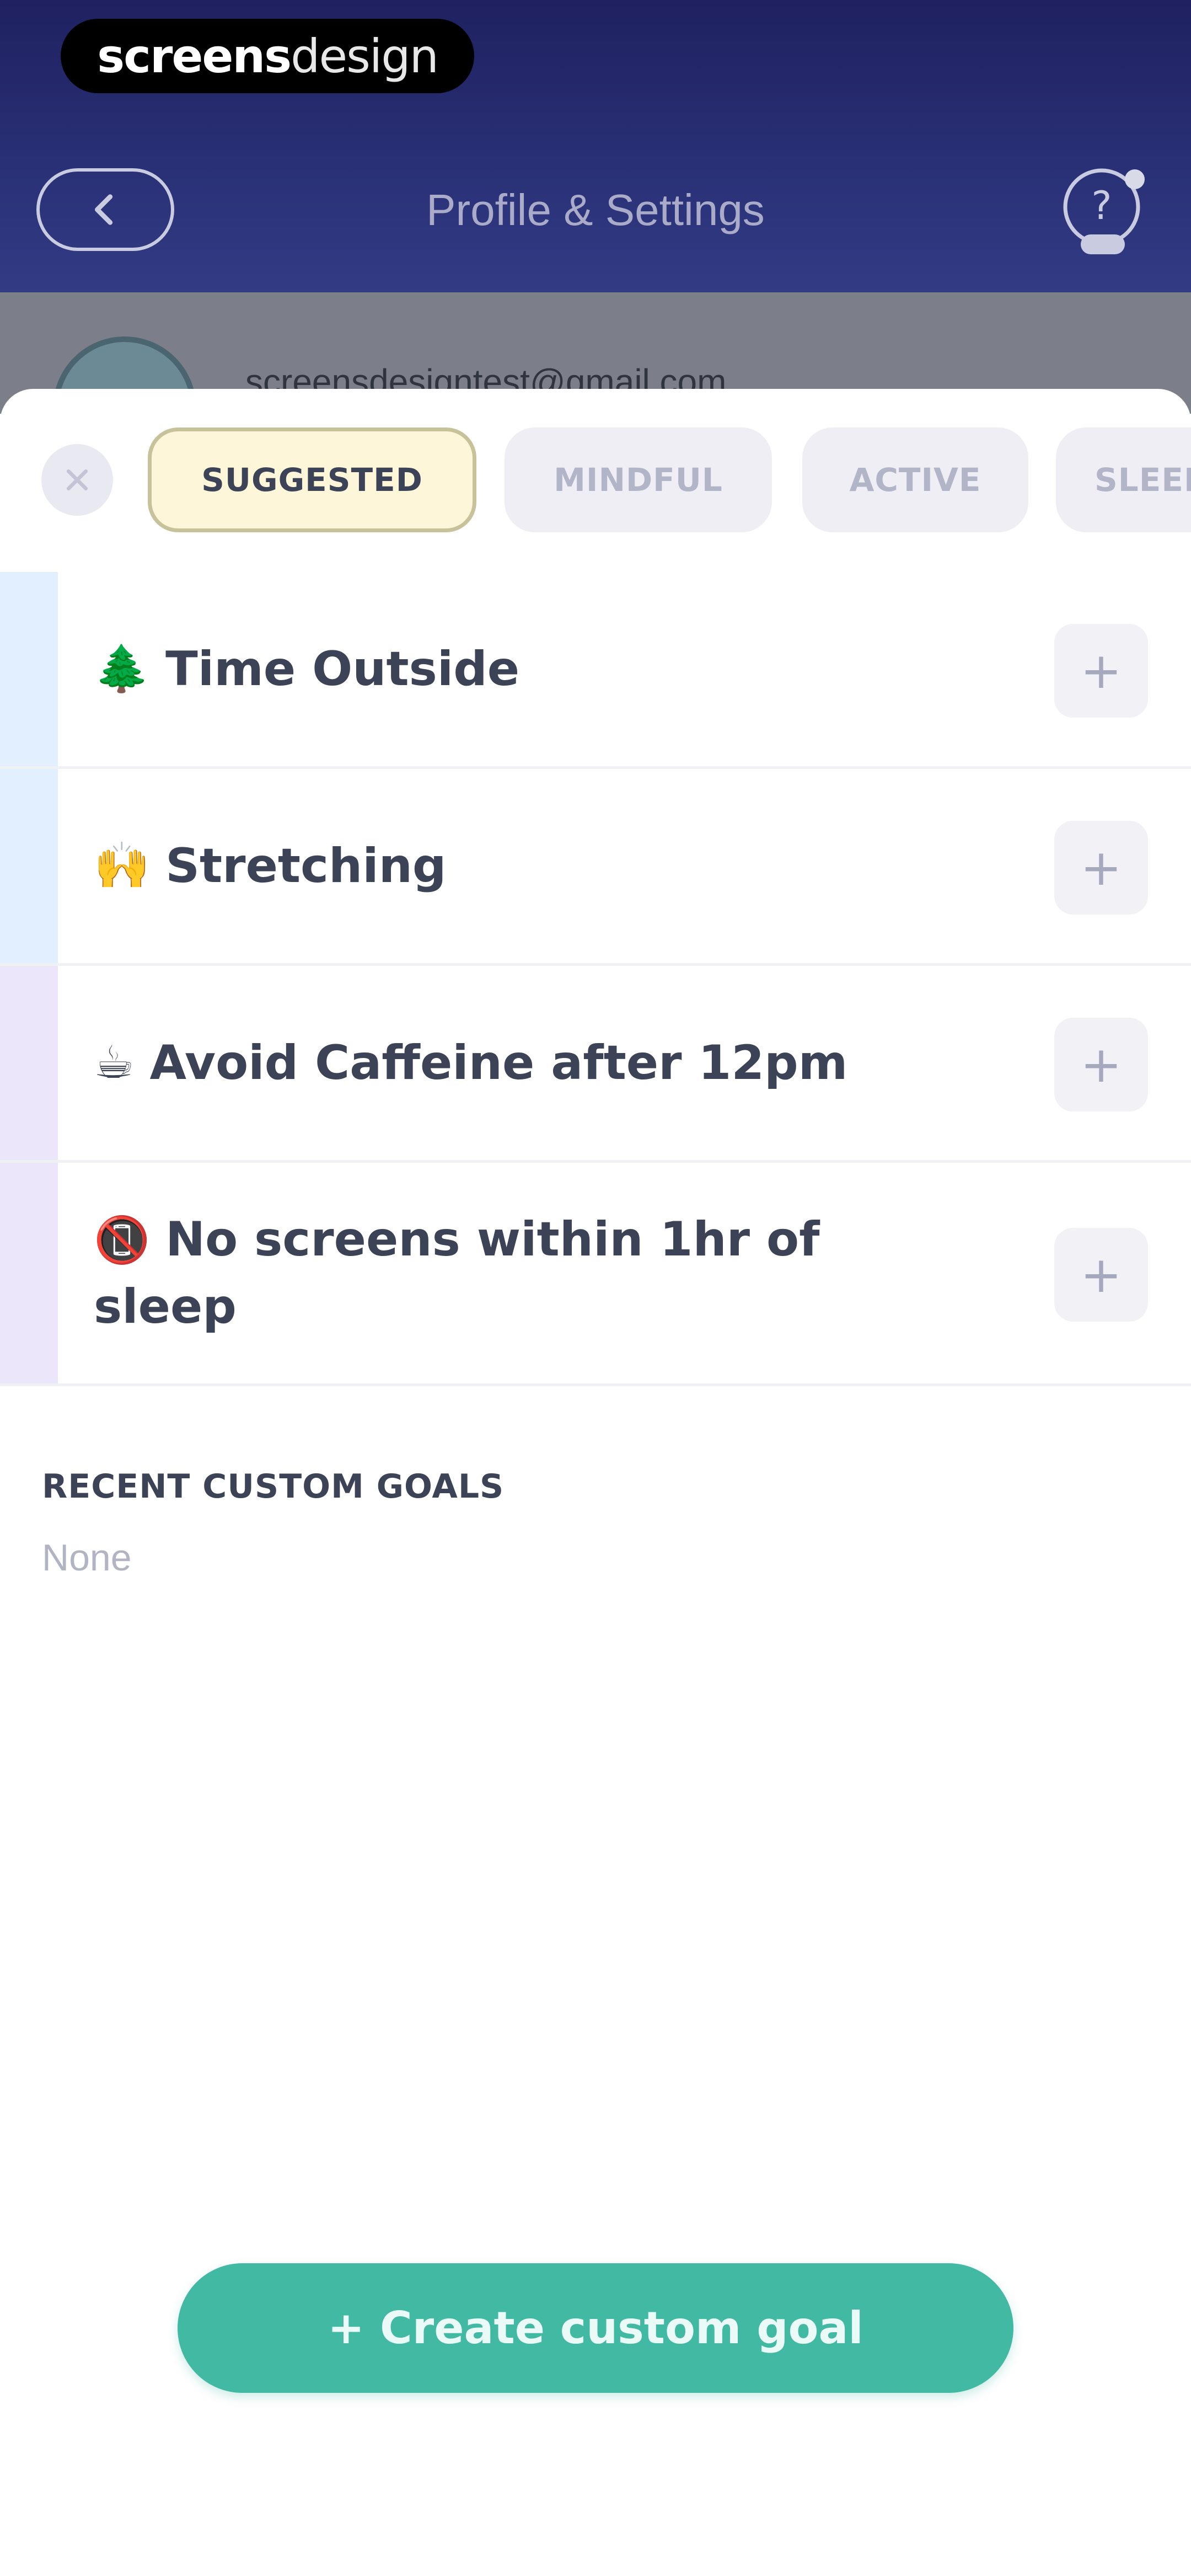 This screenshot has height=2576, width=1191. I want to click on coffee-icon: ☕, so click(114, 1062).